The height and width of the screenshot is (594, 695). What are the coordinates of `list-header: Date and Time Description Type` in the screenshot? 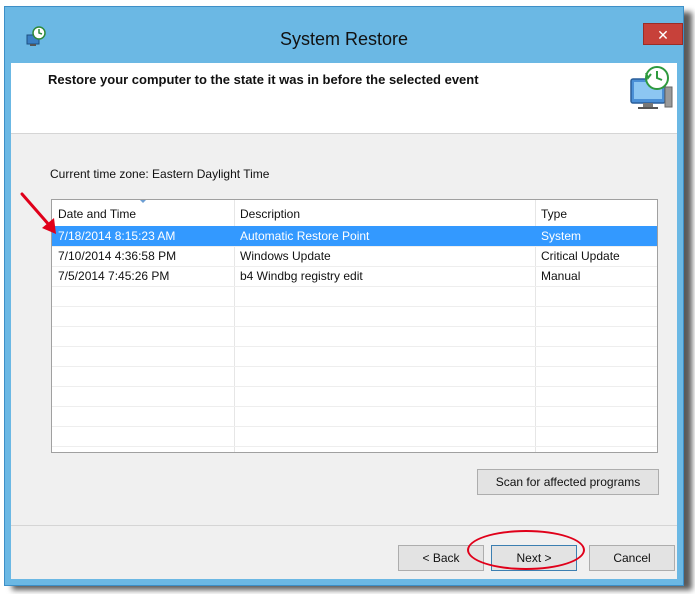 It's located at (354, 213).